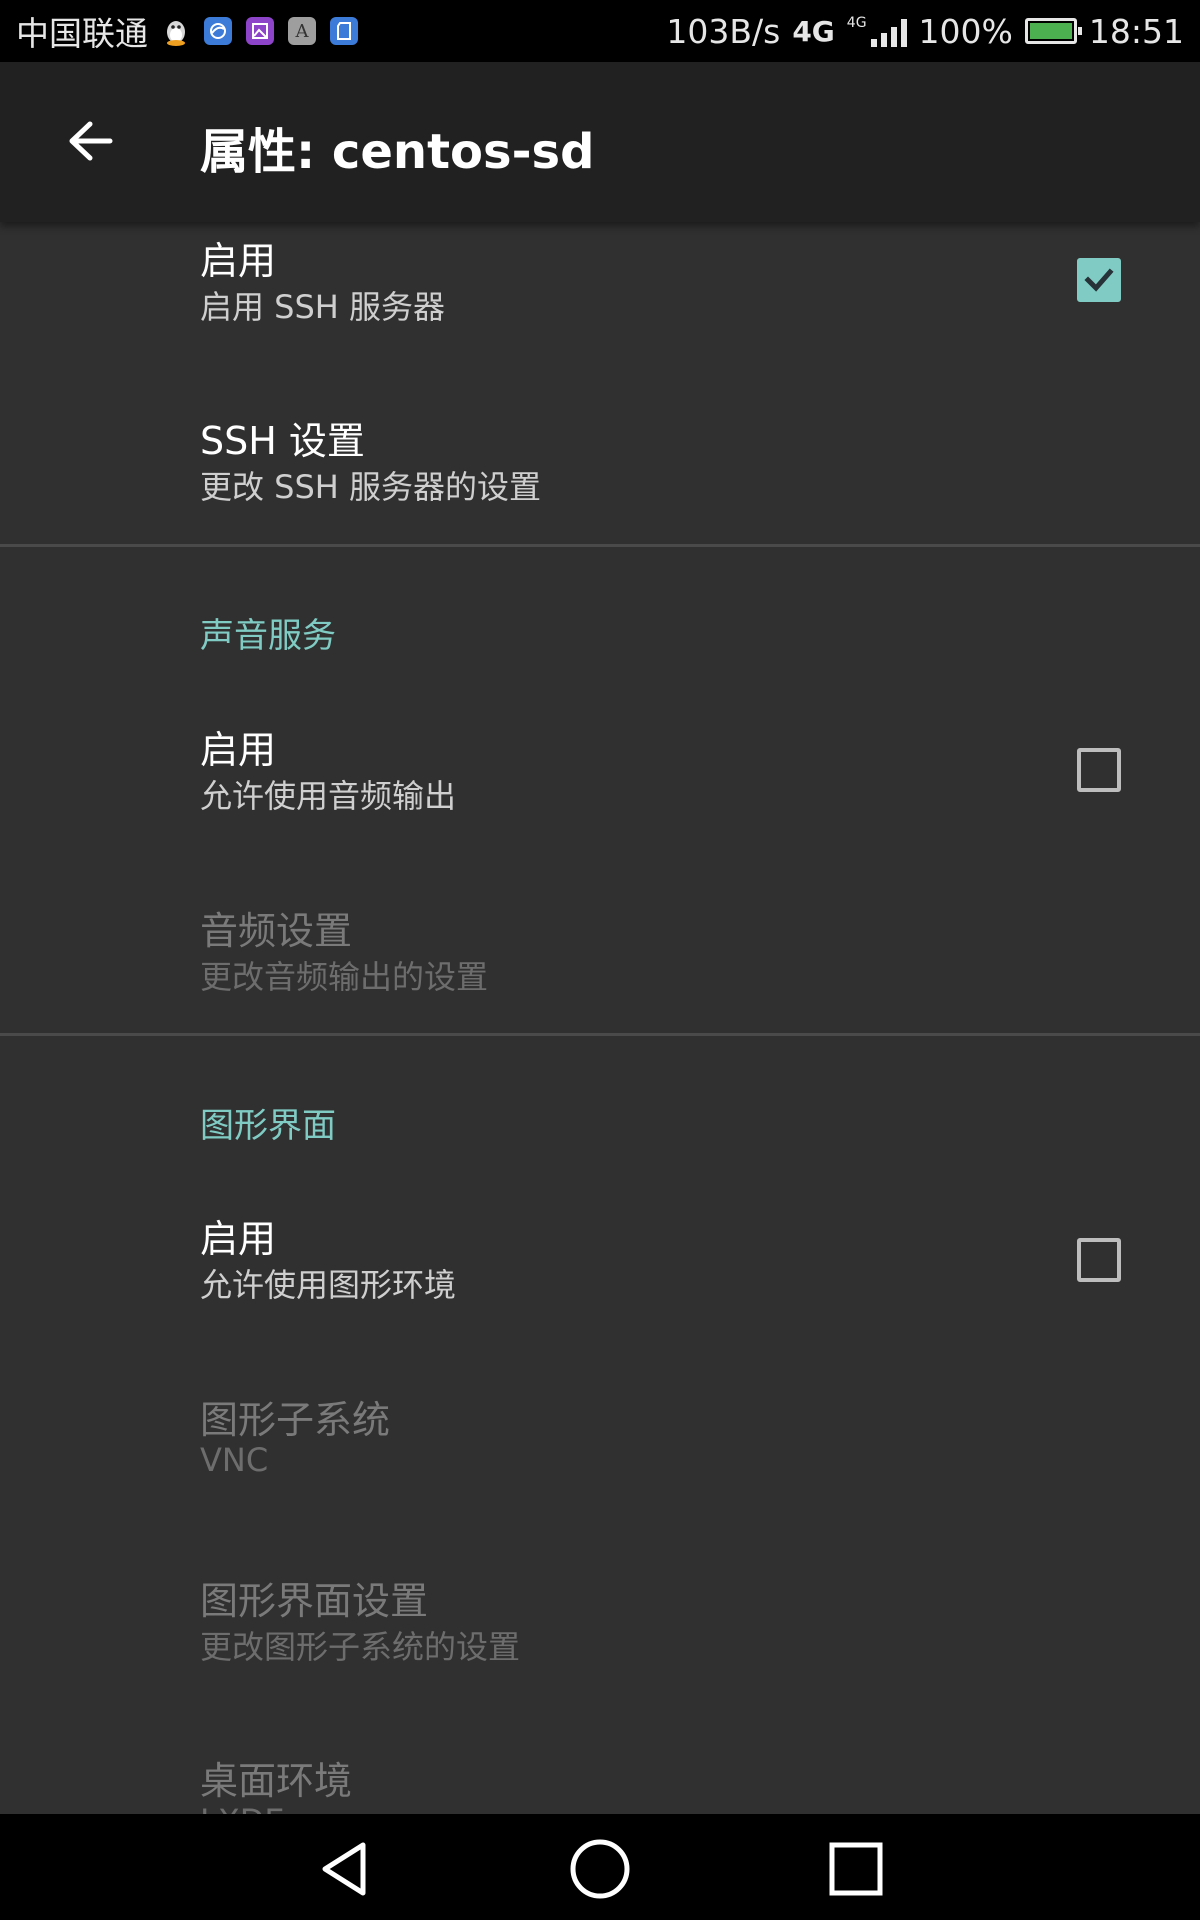 This screenshot has width=1200, height=1920. Describe the element at coordinates (600, 142) in the screenshot. I see `app-bar: 属性: centos-sd` at that location.